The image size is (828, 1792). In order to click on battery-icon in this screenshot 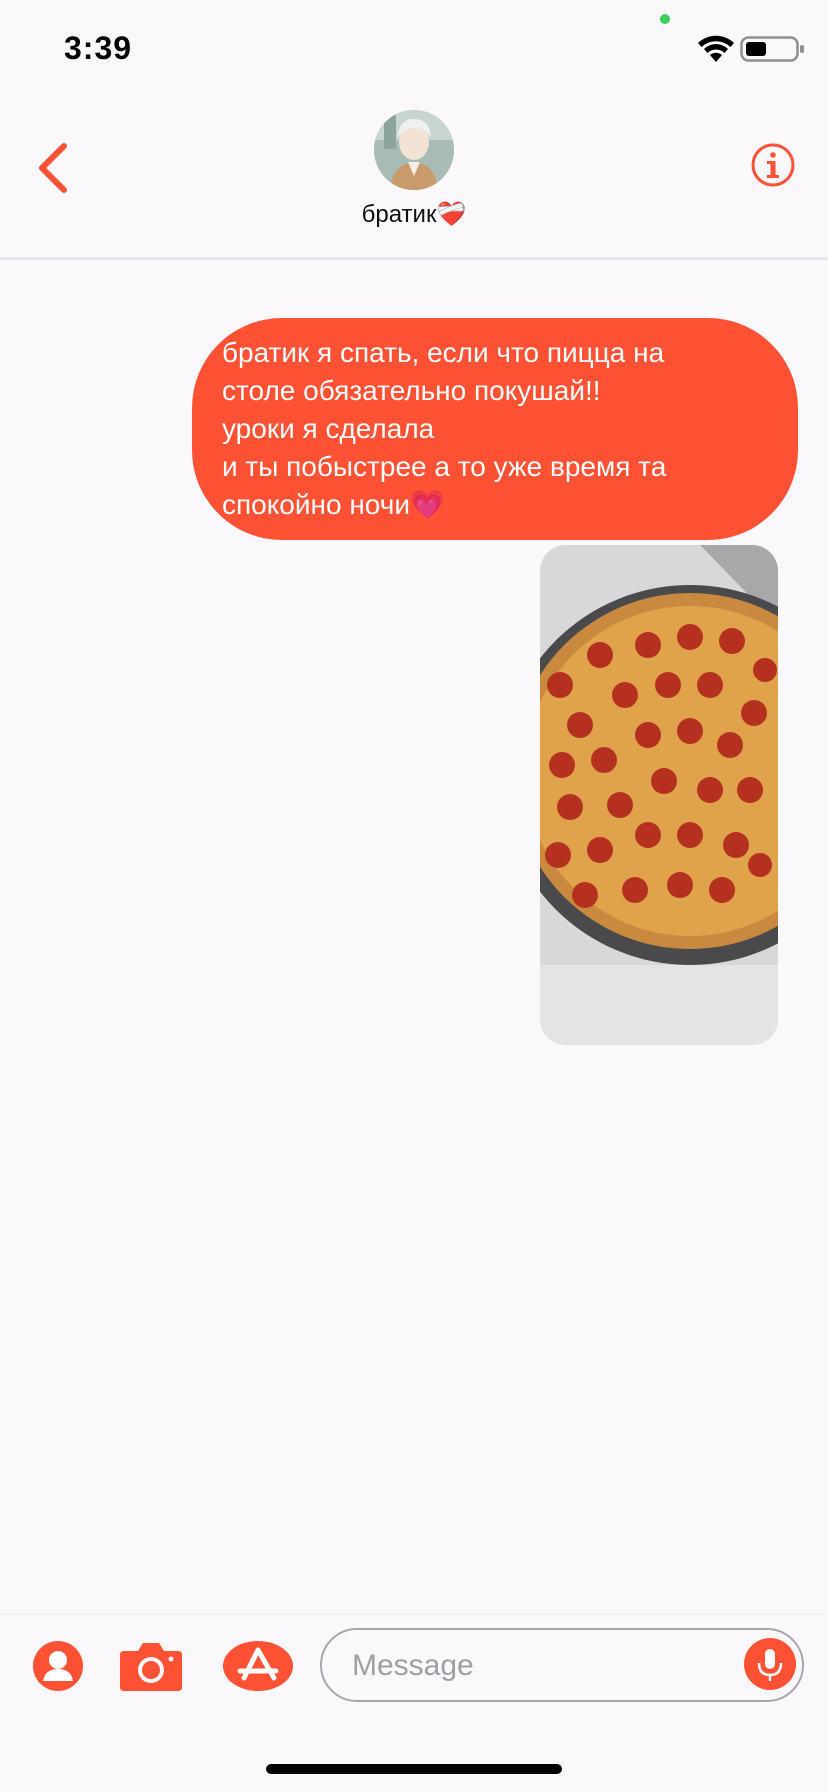, I will do `click(772, 49)`.